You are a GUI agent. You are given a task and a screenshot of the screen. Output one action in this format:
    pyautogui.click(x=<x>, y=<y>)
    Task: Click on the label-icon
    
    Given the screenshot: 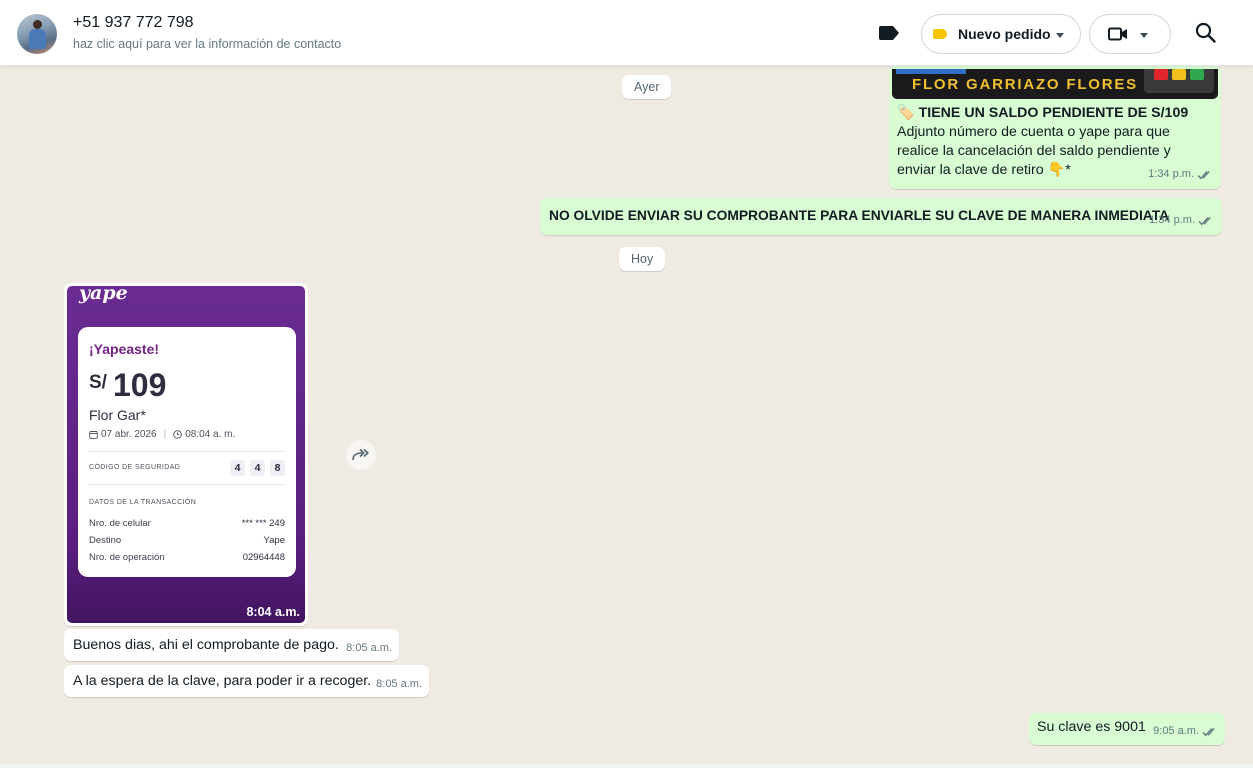 What is the action you would take?
    pyautogui.click(x=889, y=33)
    